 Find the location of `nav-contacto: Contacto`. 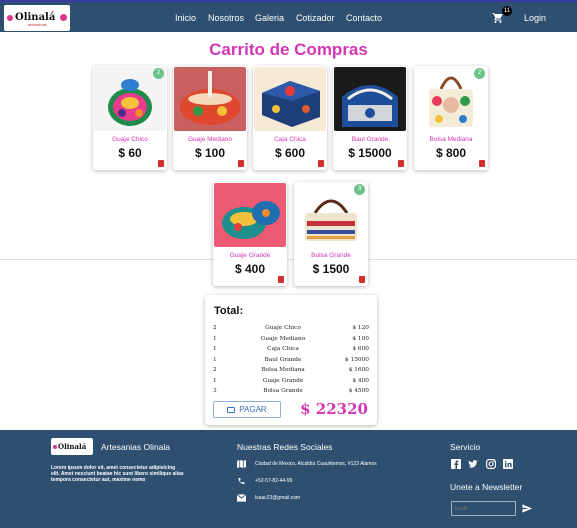

nav-contacto: Contacto is located at coordinates (364, 18).